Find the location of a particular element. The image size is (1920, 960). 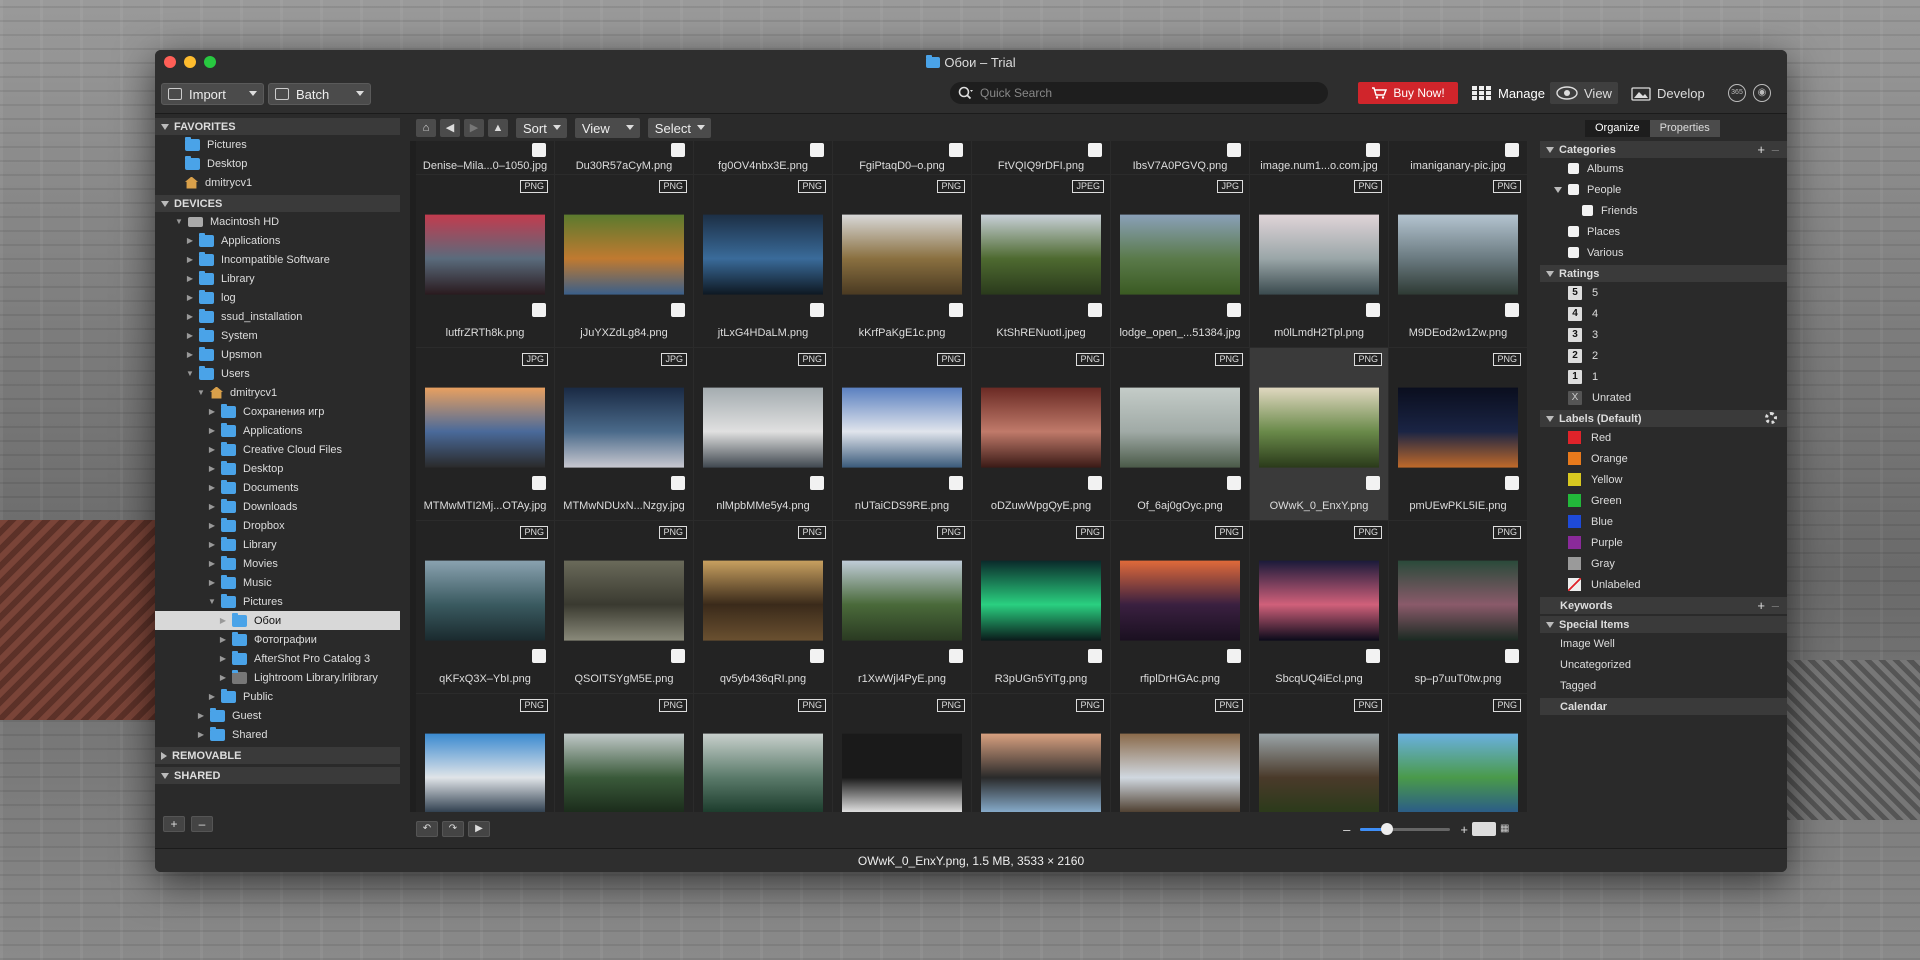

zoom-in-button: + is located at coordinates (1464, 829).